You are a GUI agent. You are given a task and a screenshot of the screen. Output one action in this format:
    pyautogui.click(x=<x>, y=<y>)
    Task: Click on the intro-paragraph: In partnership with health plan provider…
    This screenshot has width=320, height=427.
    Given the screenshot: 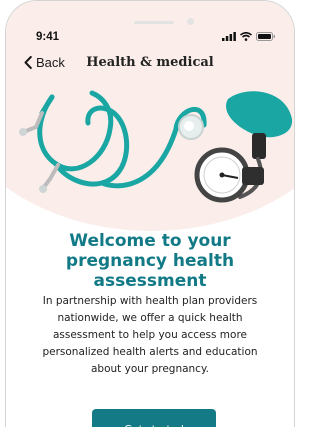 What is the action you would take?
    pyautogui.click(x=150, y=335)
    